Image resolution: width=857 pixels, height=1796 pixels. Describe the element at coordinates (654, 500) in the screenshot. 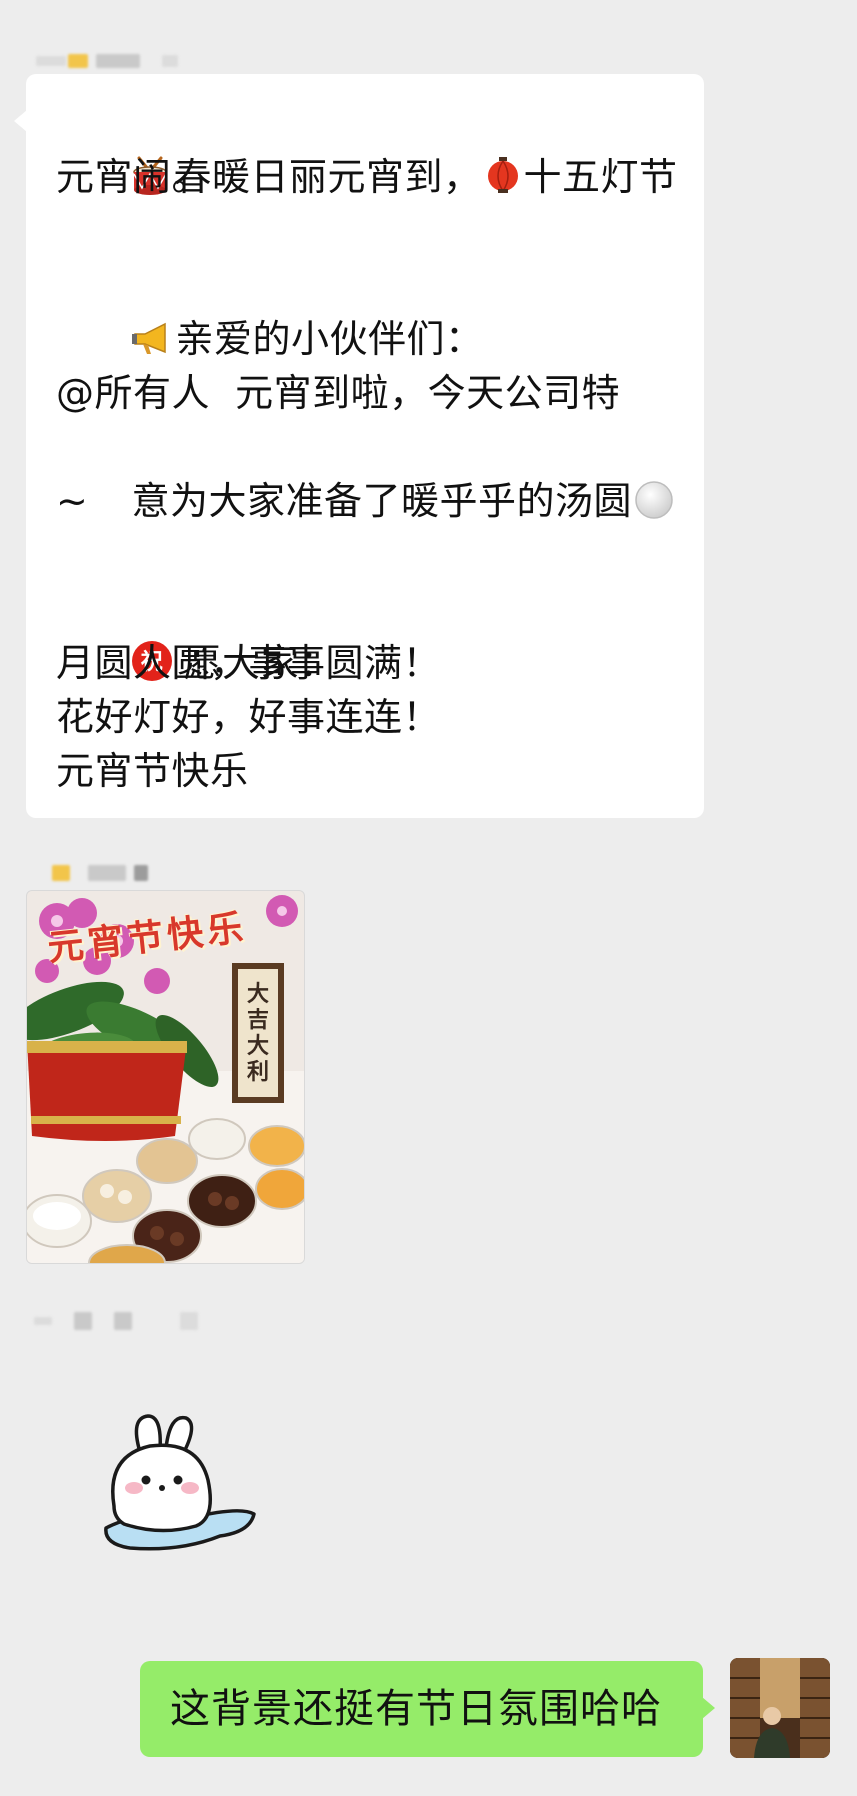

I see `white-circle-icon` at that location.